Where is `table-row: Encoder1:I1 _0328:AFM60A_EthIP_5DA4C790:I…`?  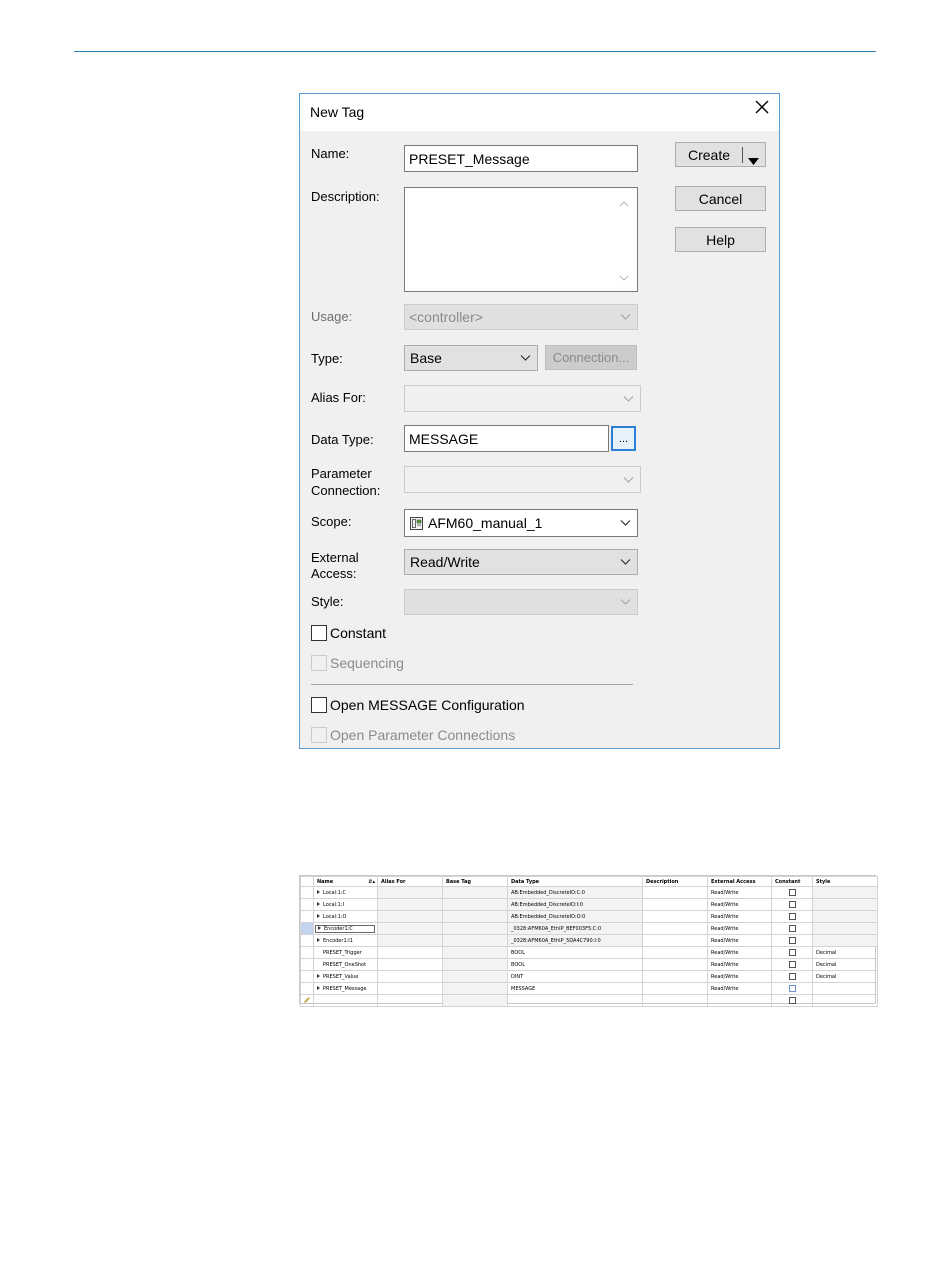
table-row: Encoder1:I1 _0328:AFM60A_EthIP_5DA4C790:I… is located at coordinates (589, 940).